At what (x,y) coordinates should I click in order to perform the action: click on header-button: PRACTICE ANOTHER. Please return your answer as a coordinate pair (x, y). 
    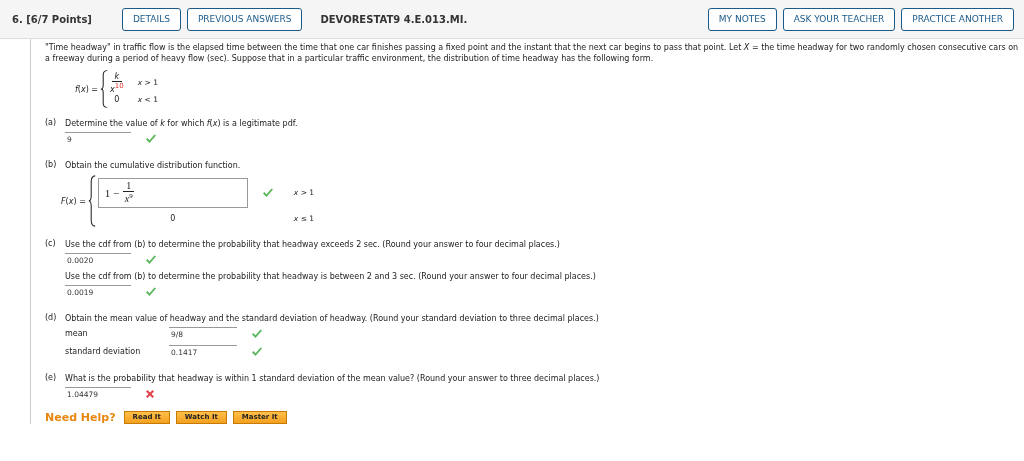
    Looking at the image, I should click on (957, 19).